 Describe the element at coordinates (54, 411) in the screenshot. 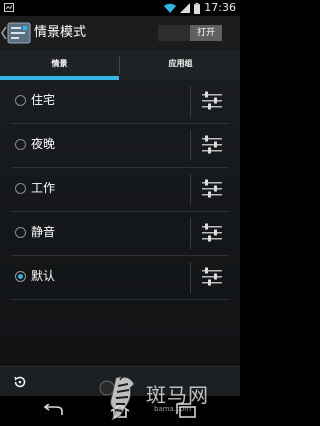

I see `back-icon` at that location.